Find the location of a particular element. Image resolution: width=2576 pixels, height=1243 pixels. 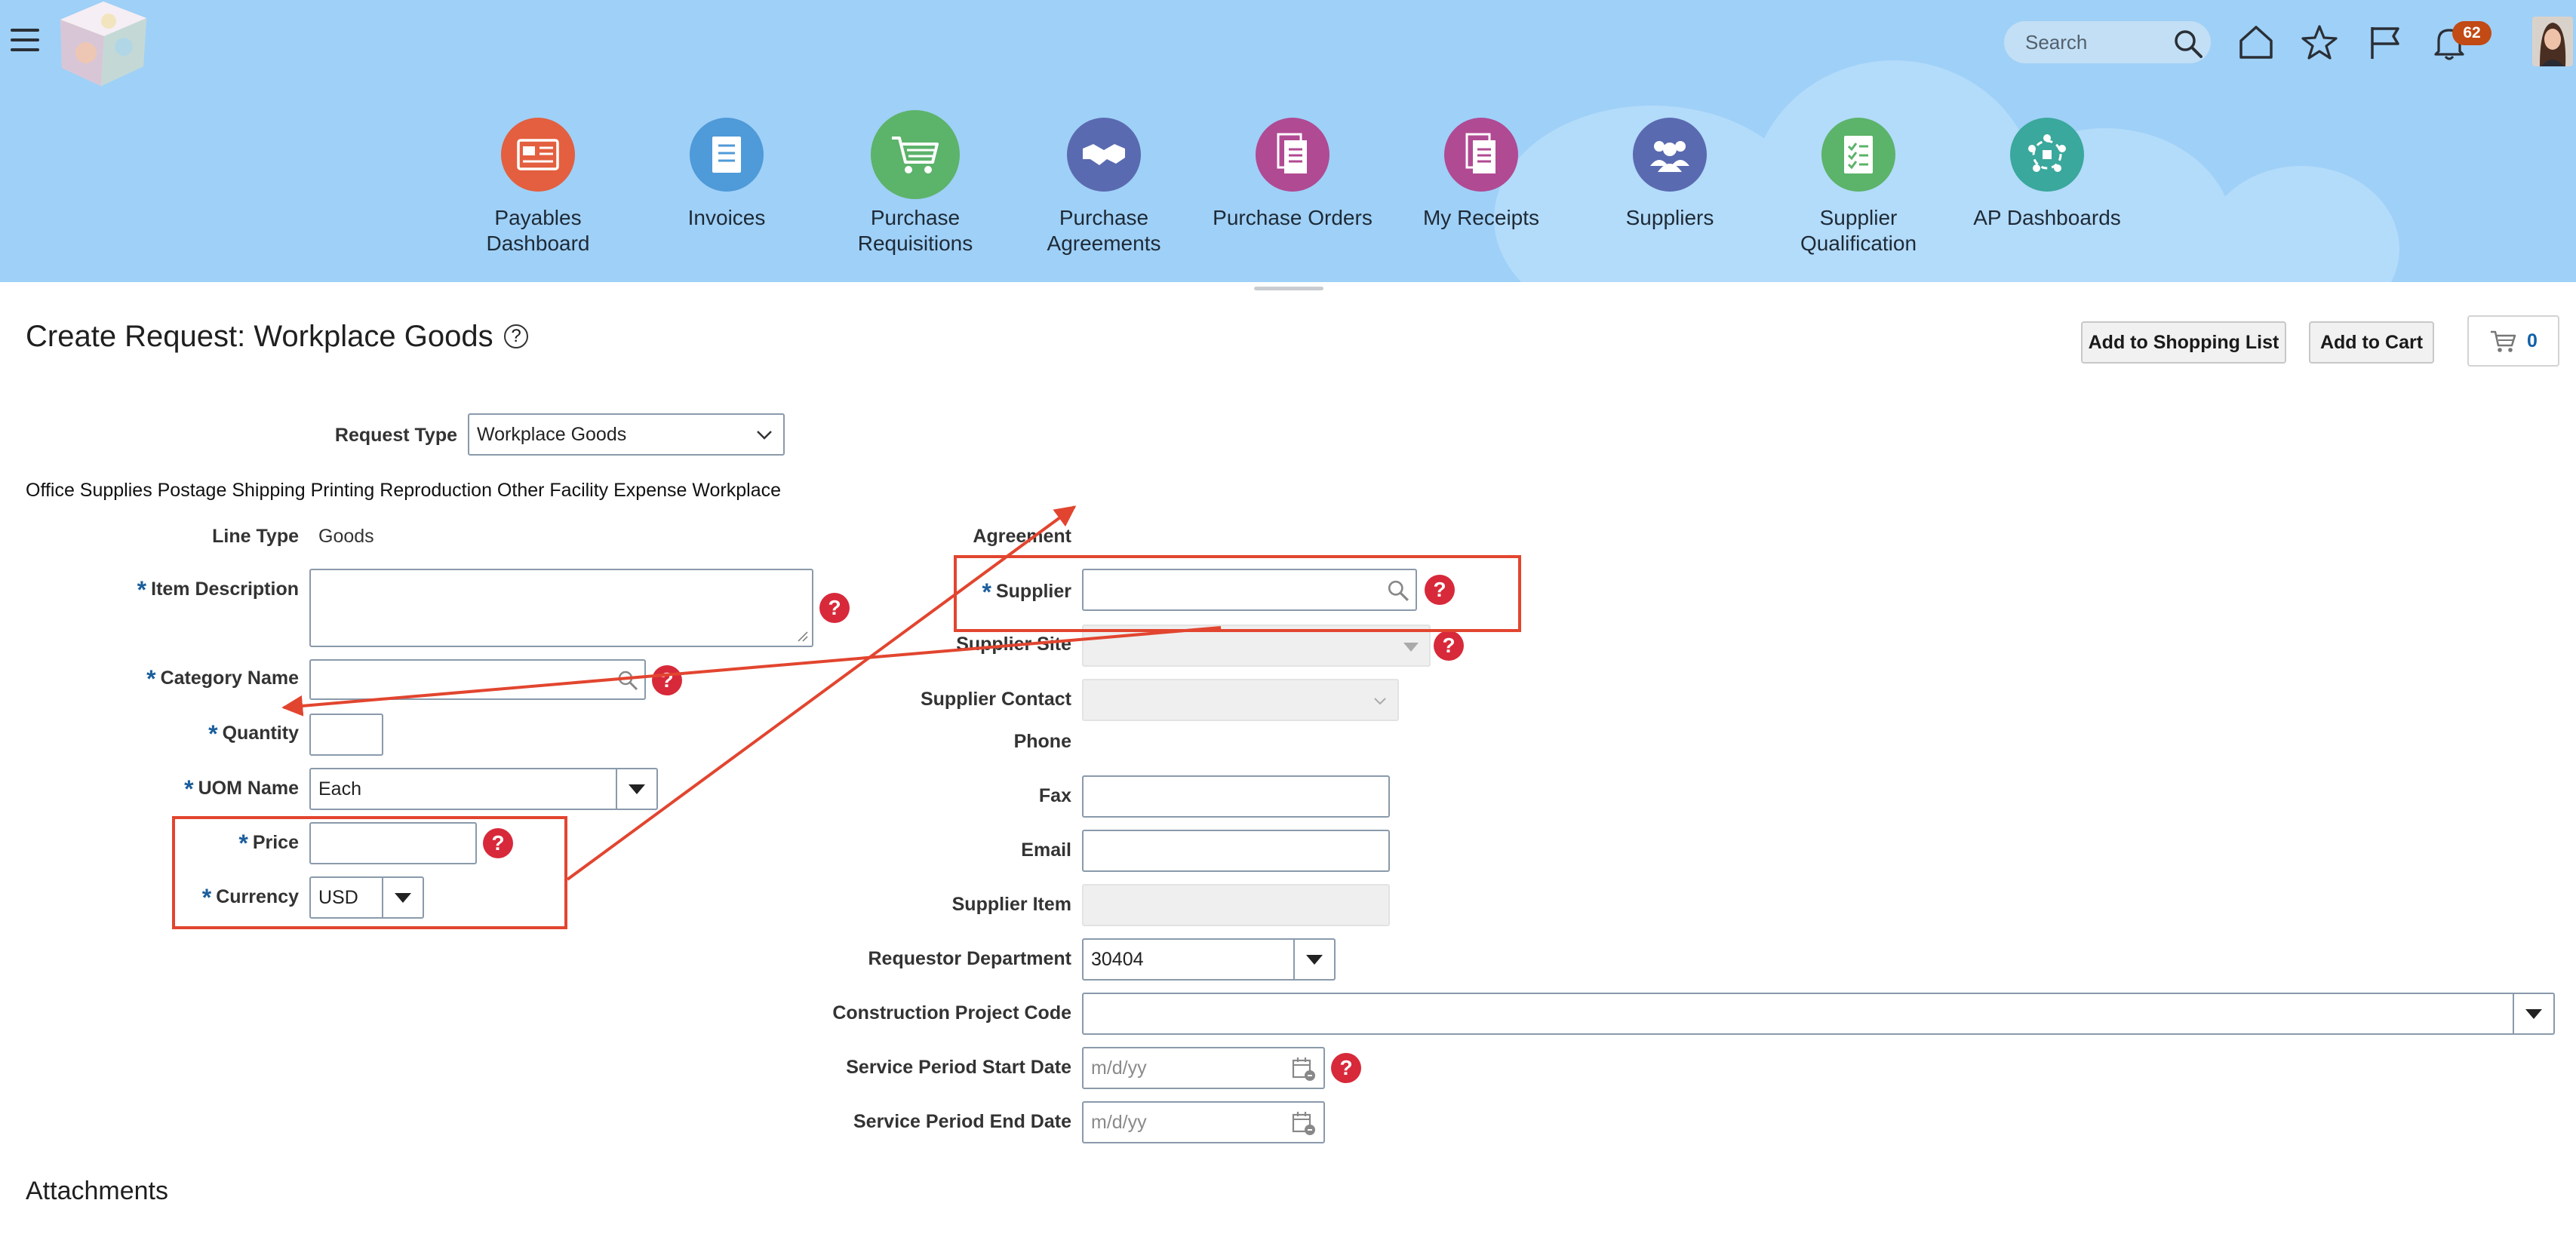

supplier-highlight-box is located at coordinates (1237, 593).